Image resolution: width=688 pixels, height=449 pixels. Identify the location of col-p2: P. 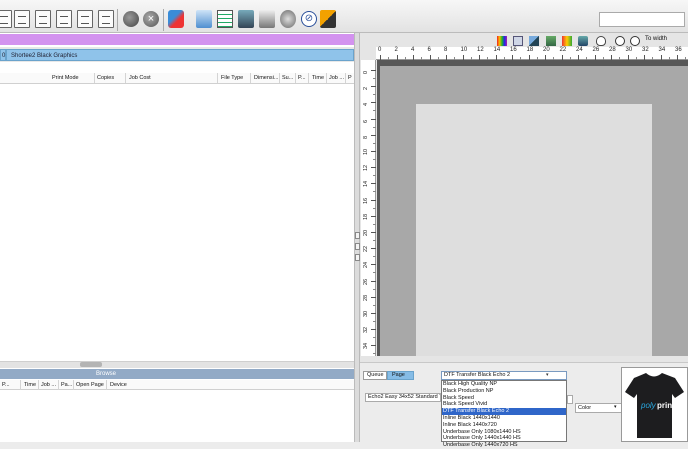
(350, 78).